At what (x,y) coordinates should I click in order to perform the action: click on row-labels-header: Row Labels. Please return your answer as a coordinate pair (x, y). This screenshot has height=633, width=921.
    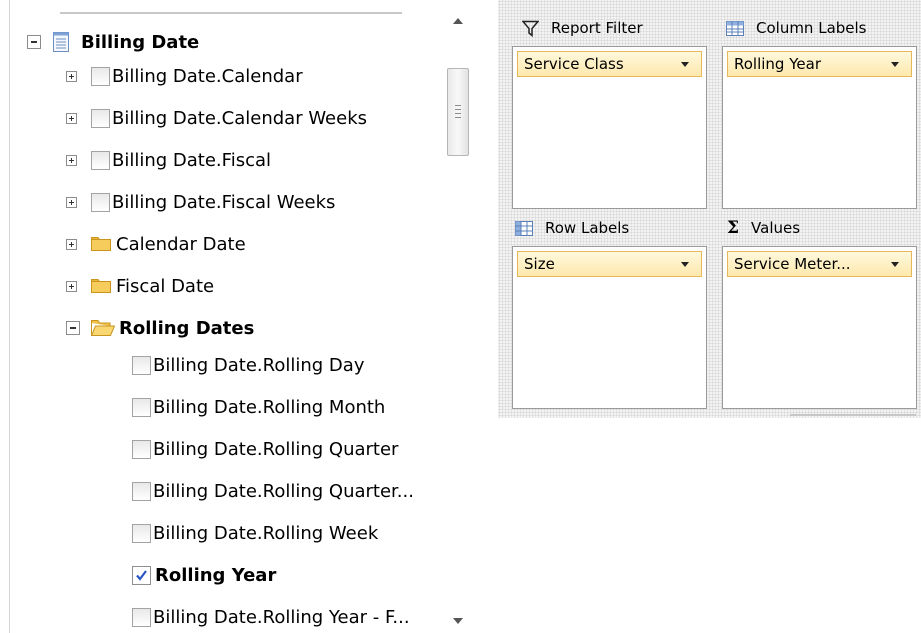
    Looking at the image, I should click on (572, 228).